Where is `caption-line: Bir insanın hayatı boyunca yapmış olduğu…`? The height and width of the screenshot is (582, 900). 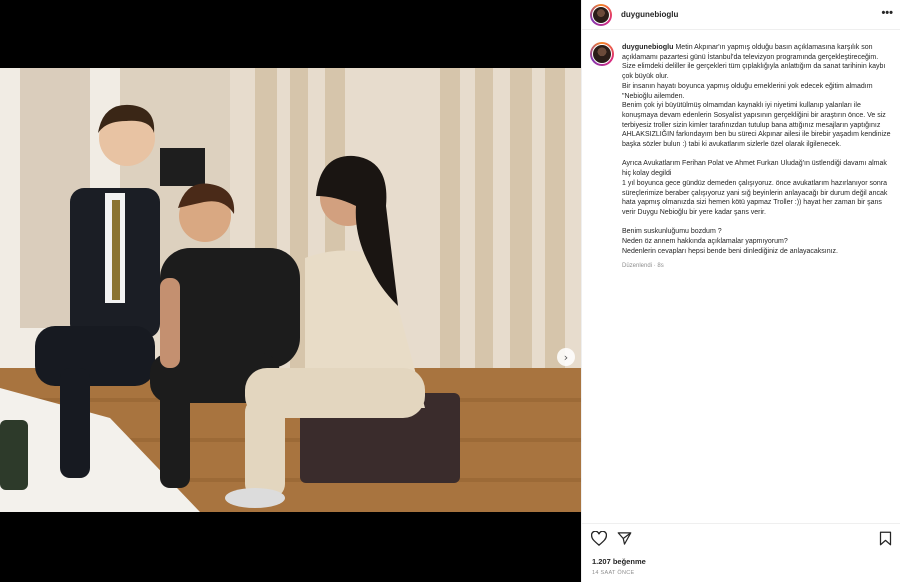
caption-line: Bir insanın hayatı boyunca yapmış olduğu… is located at coordinates (747, 91).